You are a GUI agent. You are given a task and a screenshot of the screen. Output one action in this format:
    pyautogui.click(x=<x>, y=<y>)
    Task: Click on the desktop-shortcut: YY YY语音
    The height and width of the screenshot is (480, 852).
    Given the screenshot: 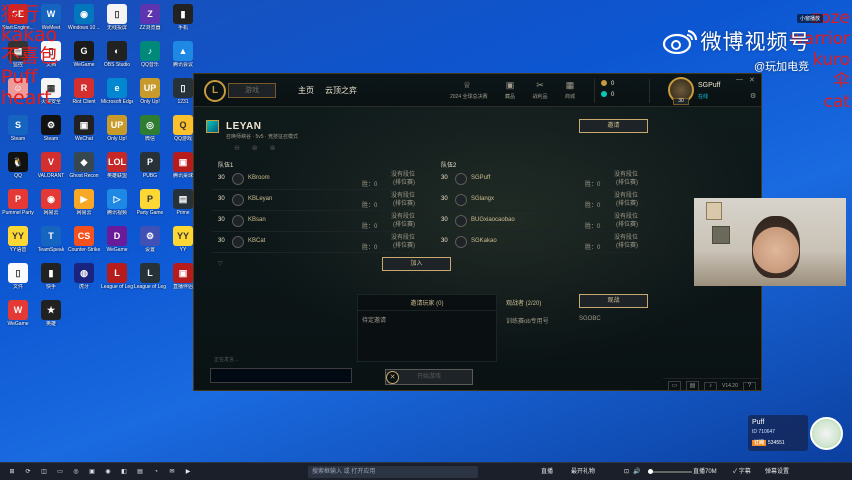 What is the action you would take?
    pyautogui.click(x=18, y=239)
    